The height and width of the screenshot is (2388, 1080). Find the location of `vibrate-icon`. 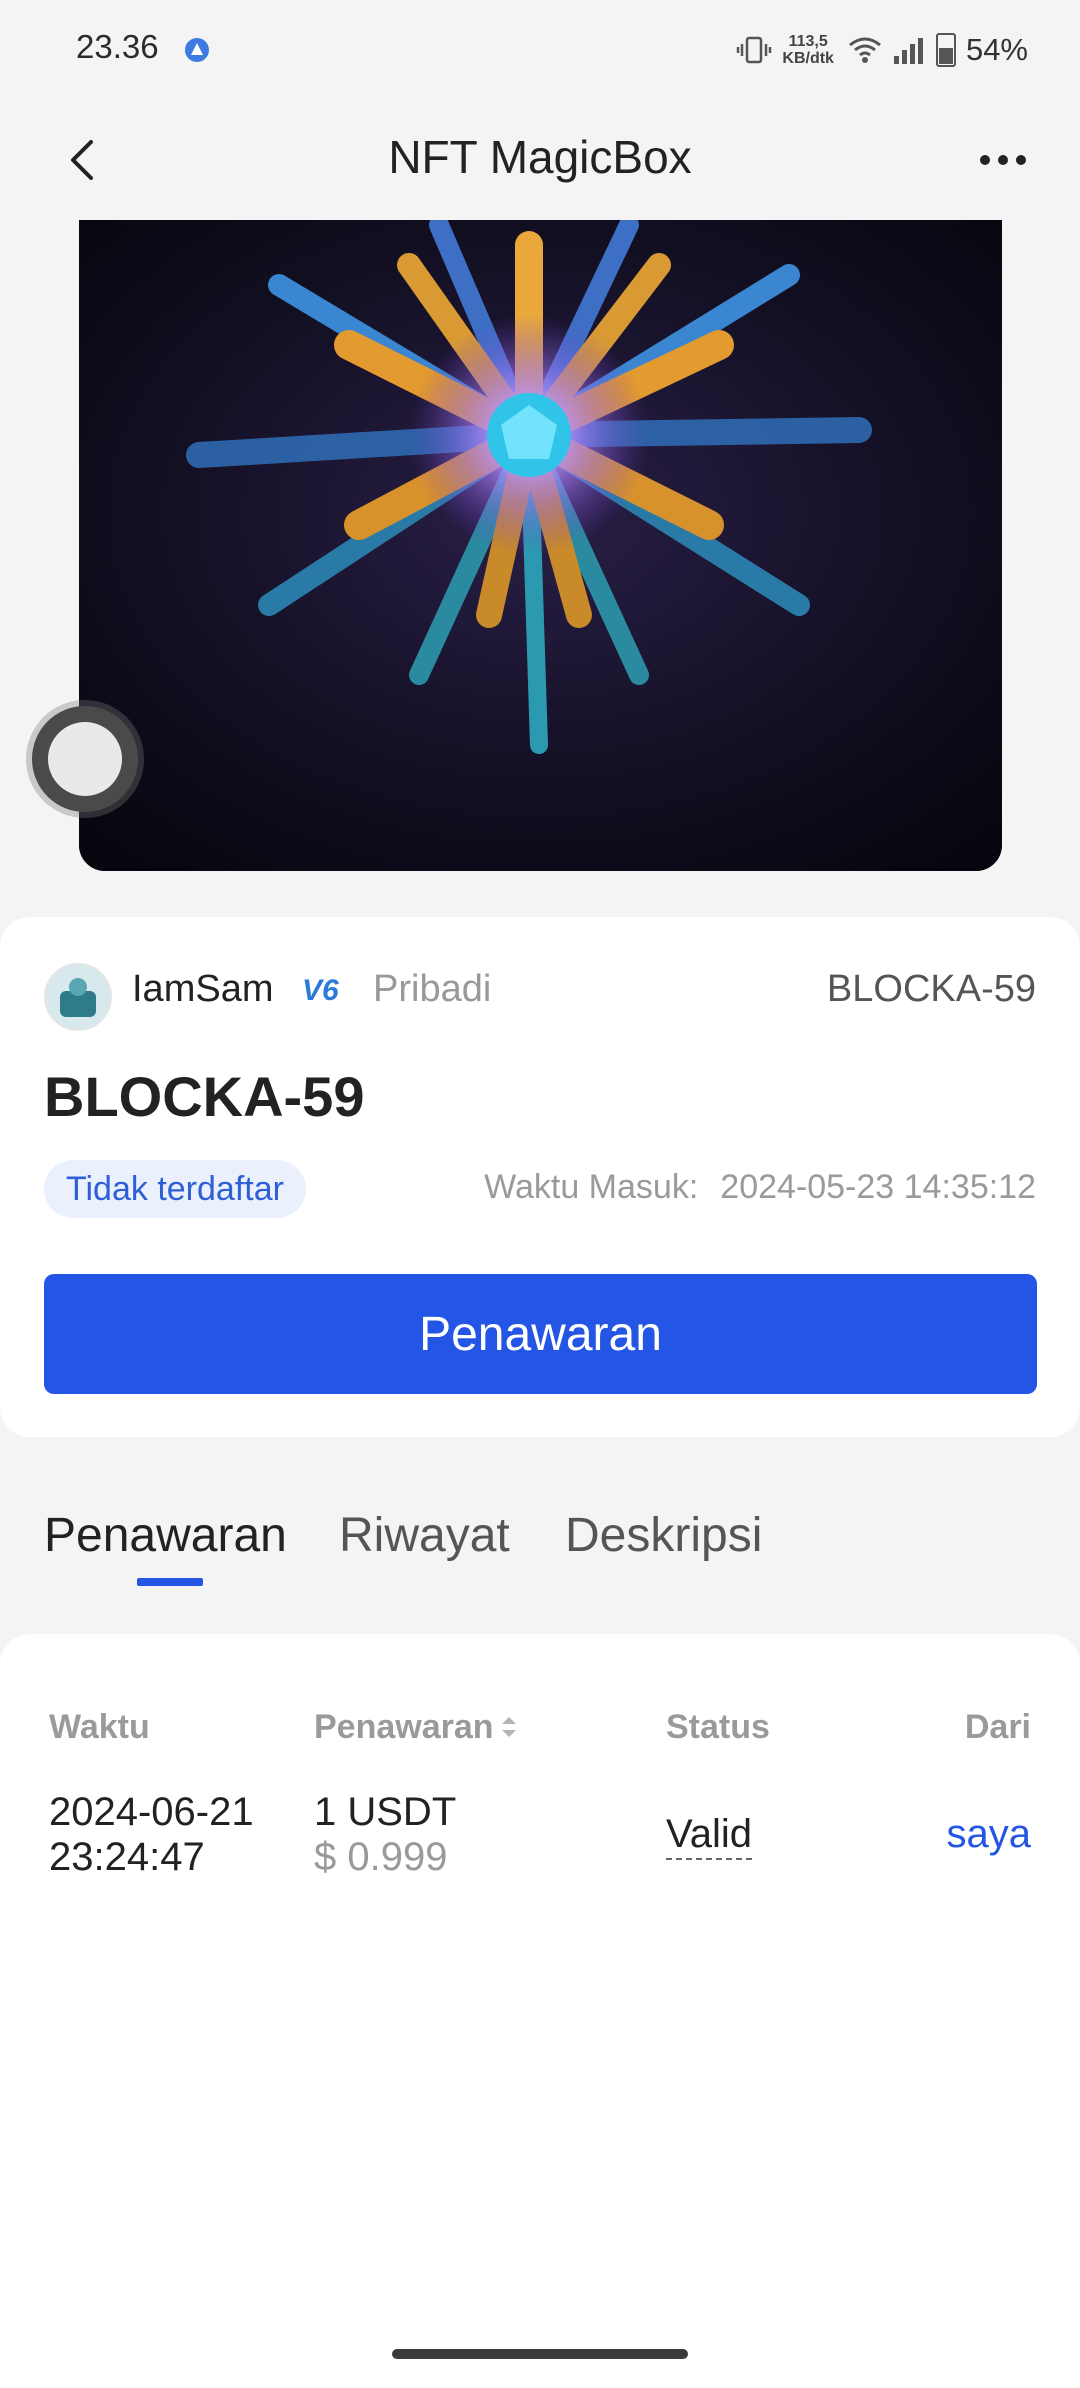

vibrate-icon is located at coordinates (754, 50).